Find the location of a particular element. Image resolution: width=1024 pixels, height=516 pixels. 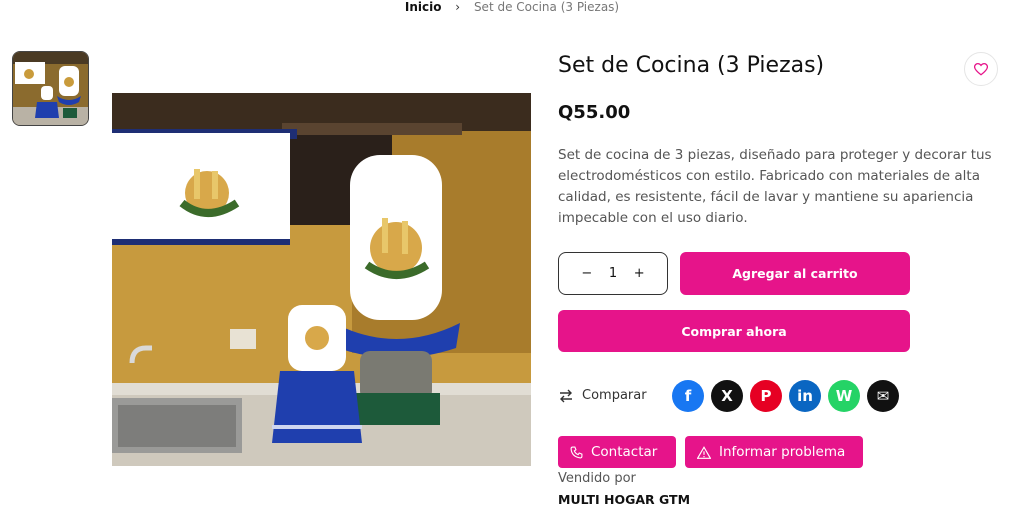

contact-label: Contactar is located at coordinates (624, 452).